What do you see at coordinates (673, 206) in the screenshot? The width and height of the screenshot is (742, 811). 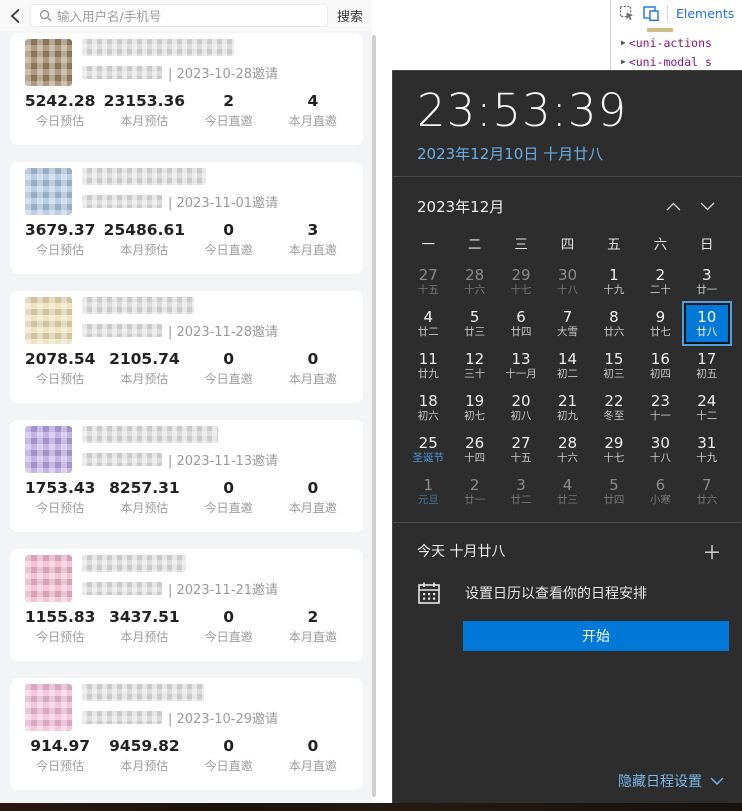 I see `prev-month-button` at bounding box center [673, 206].